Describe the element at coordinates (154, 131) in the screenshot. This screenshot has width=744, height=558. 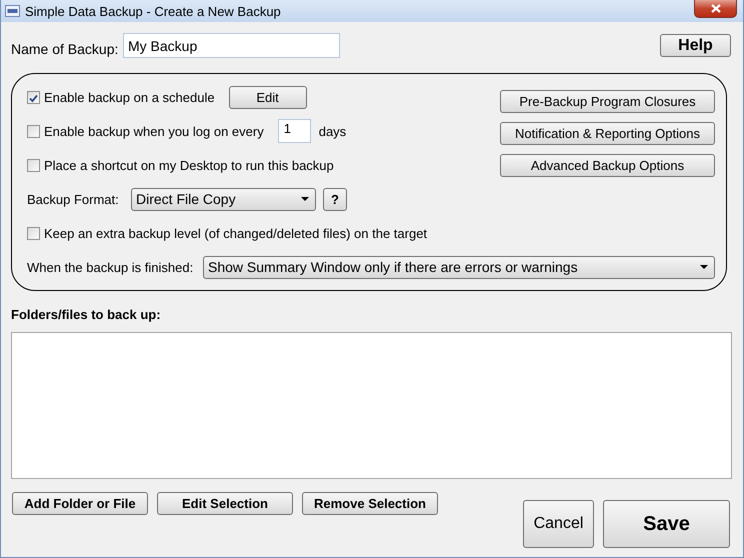
I see `option-label: Enable backup when you log on every` at that location.